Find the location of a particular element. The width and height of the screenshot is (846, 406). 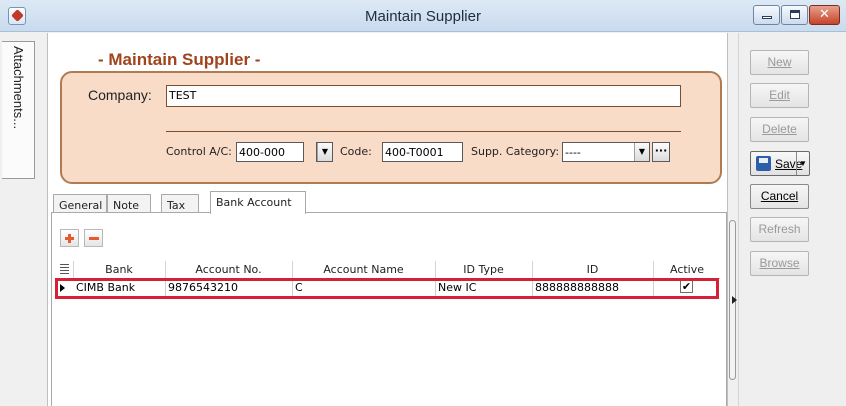

tab-general: General is located at coordinates (80, 204).